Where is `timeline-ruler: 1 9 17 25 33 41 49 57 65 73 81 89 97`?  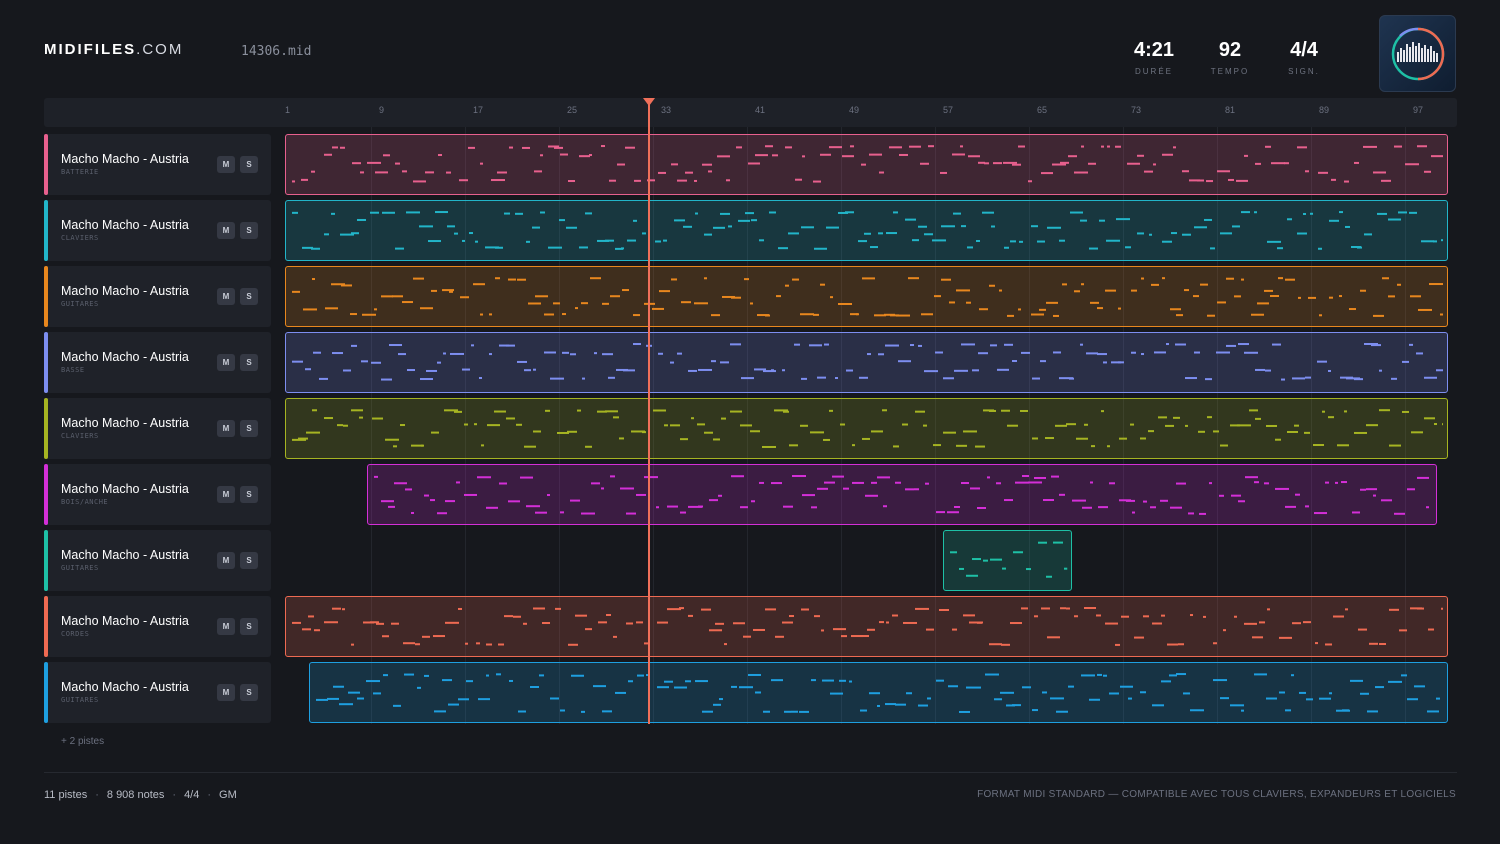 timeline-ruler: 1 9 17 25 33 41 49 57 65 73 81 89 97 is located at coordinates (750, 112).